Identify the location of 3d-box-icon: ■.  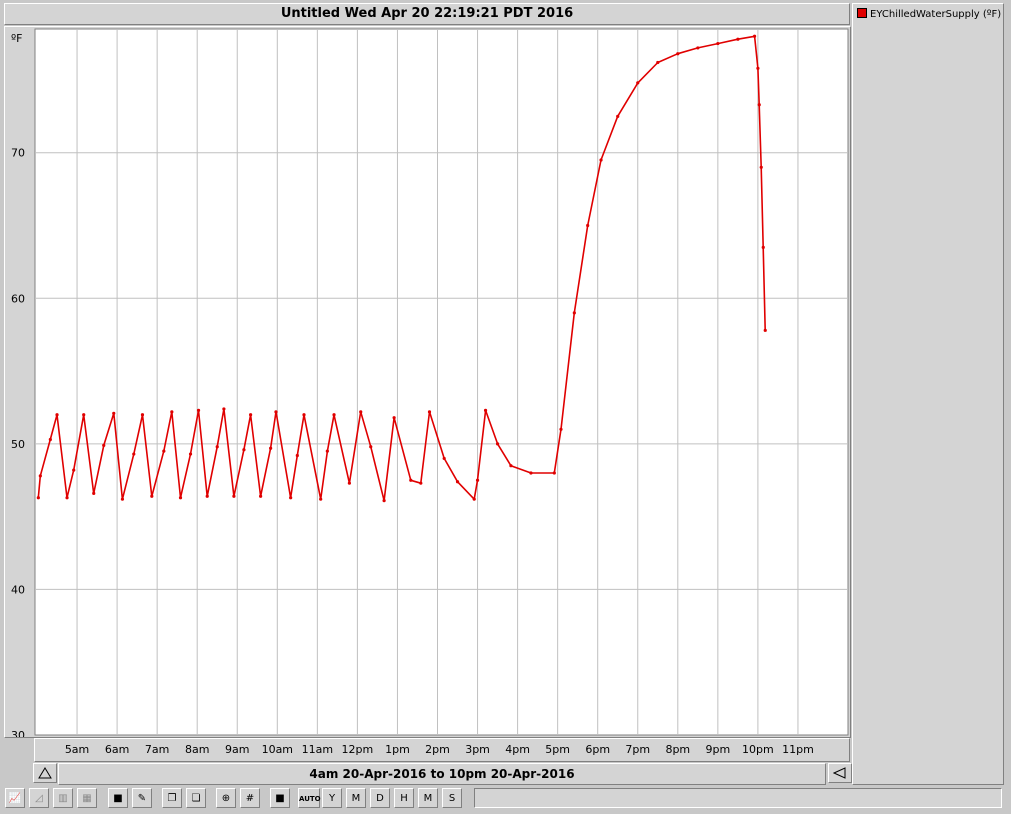
(118, 798).